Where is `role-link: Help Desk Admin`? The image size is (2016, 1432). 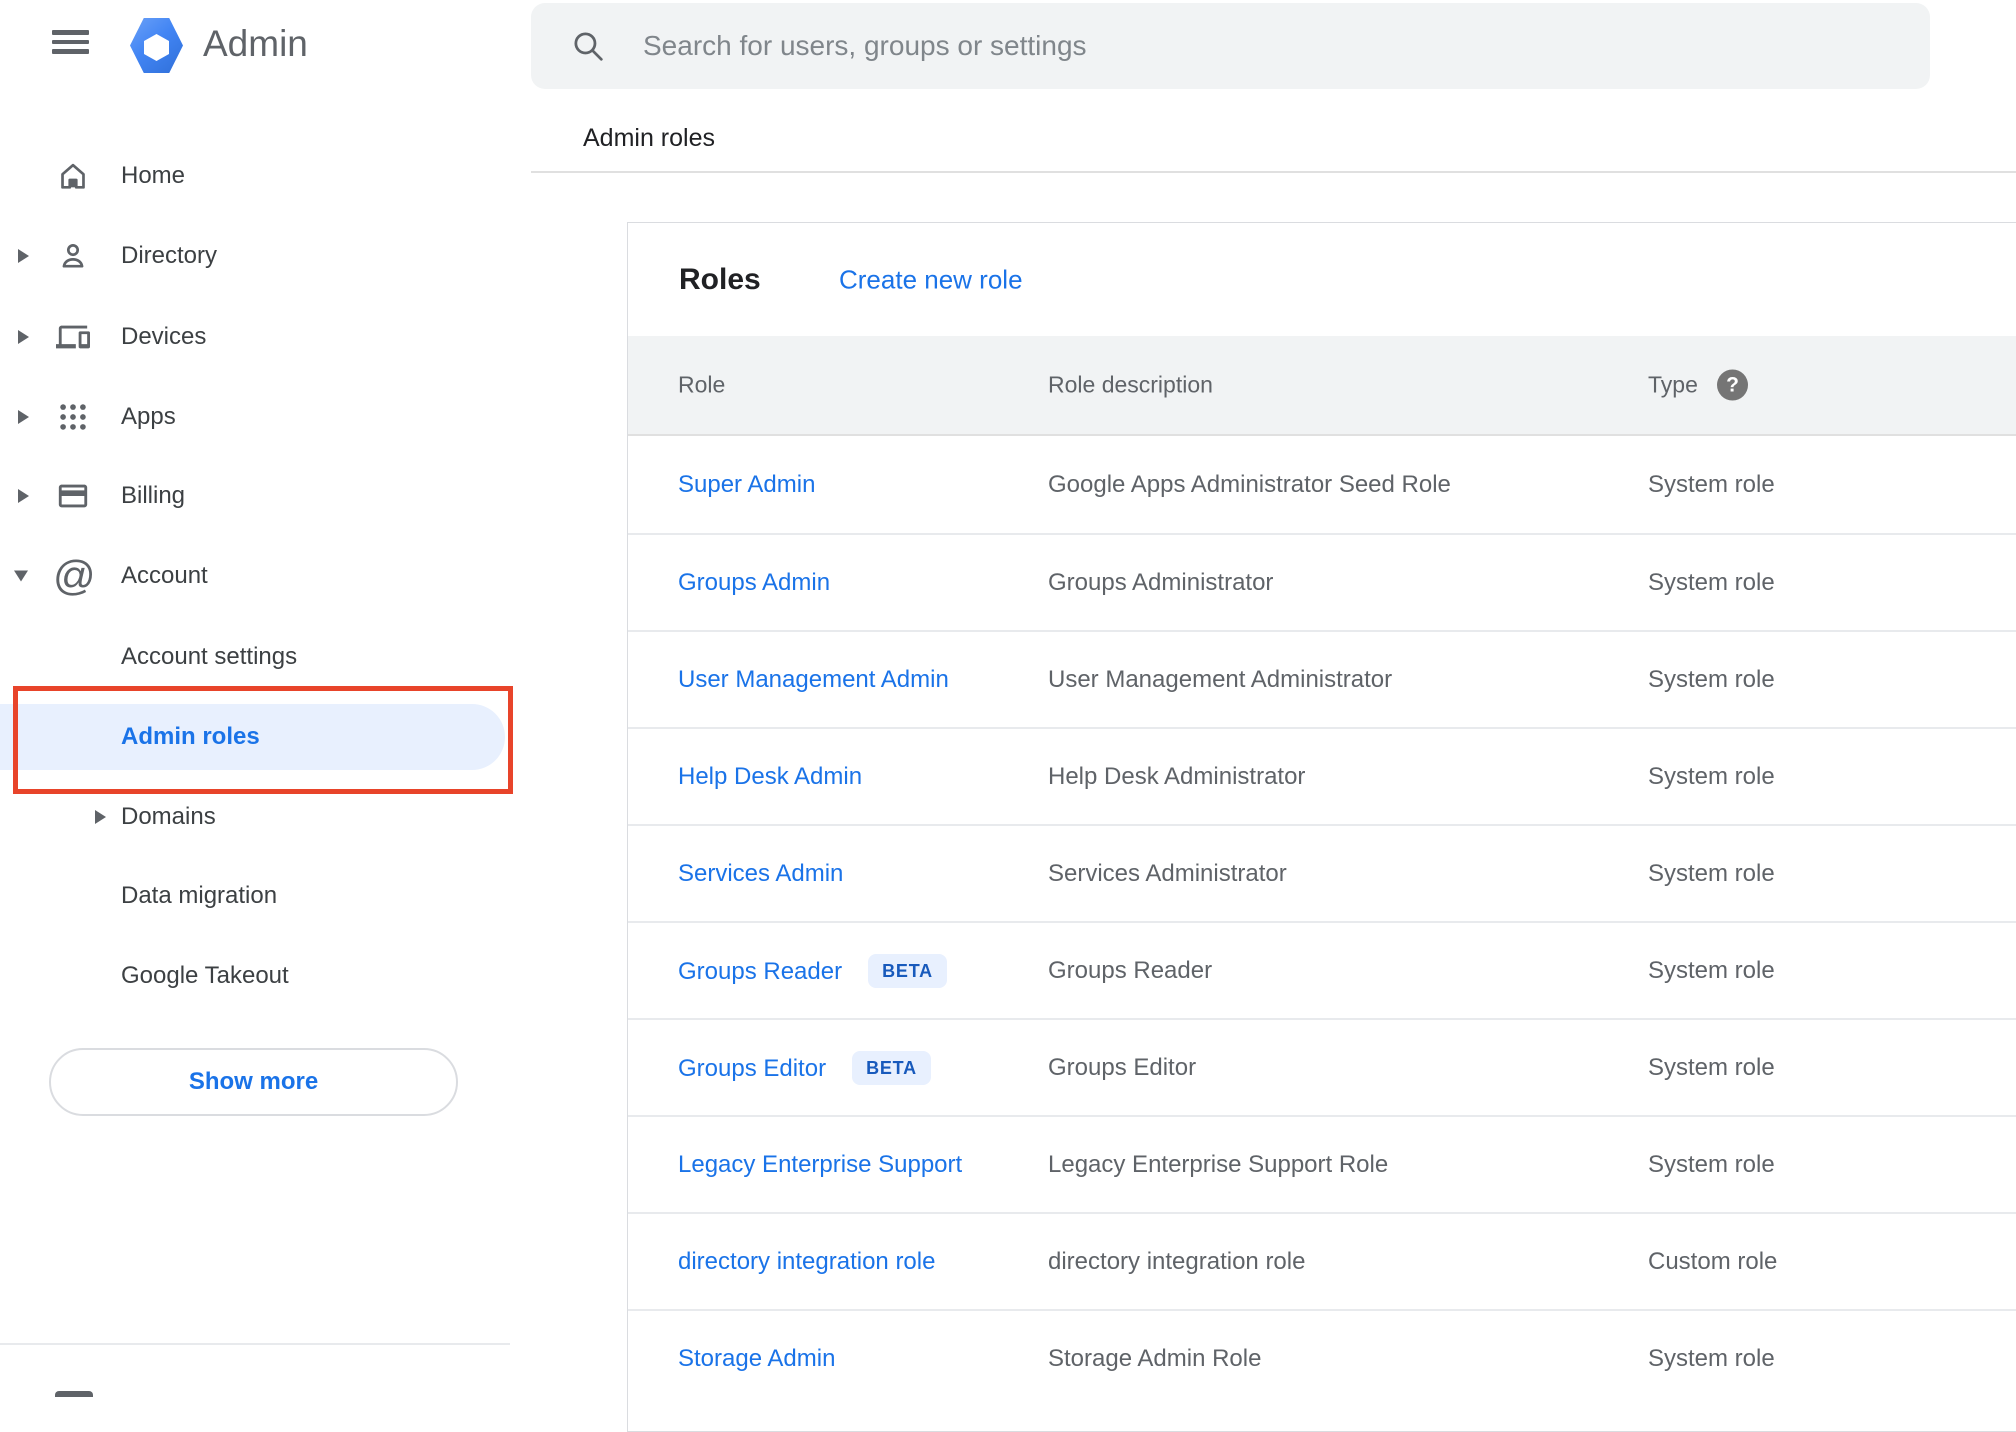
role-link: Help Desk Admin is located at coordinates (770, 777).